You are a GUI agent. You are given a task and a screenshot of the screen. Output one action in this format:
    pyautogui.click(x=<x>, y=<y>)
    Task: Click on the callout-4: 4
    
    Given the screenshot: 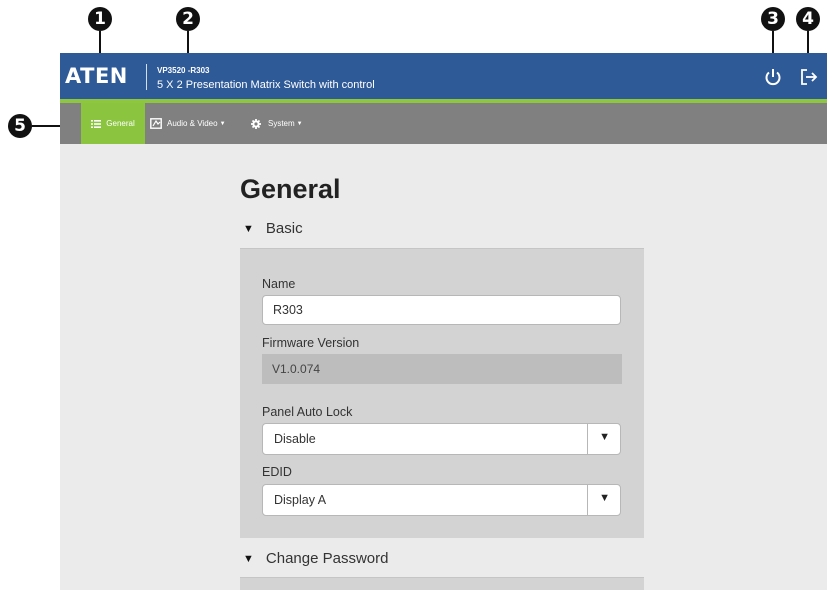 What is the action you would take?
    pyautogui.click(x=808, y=19)
    